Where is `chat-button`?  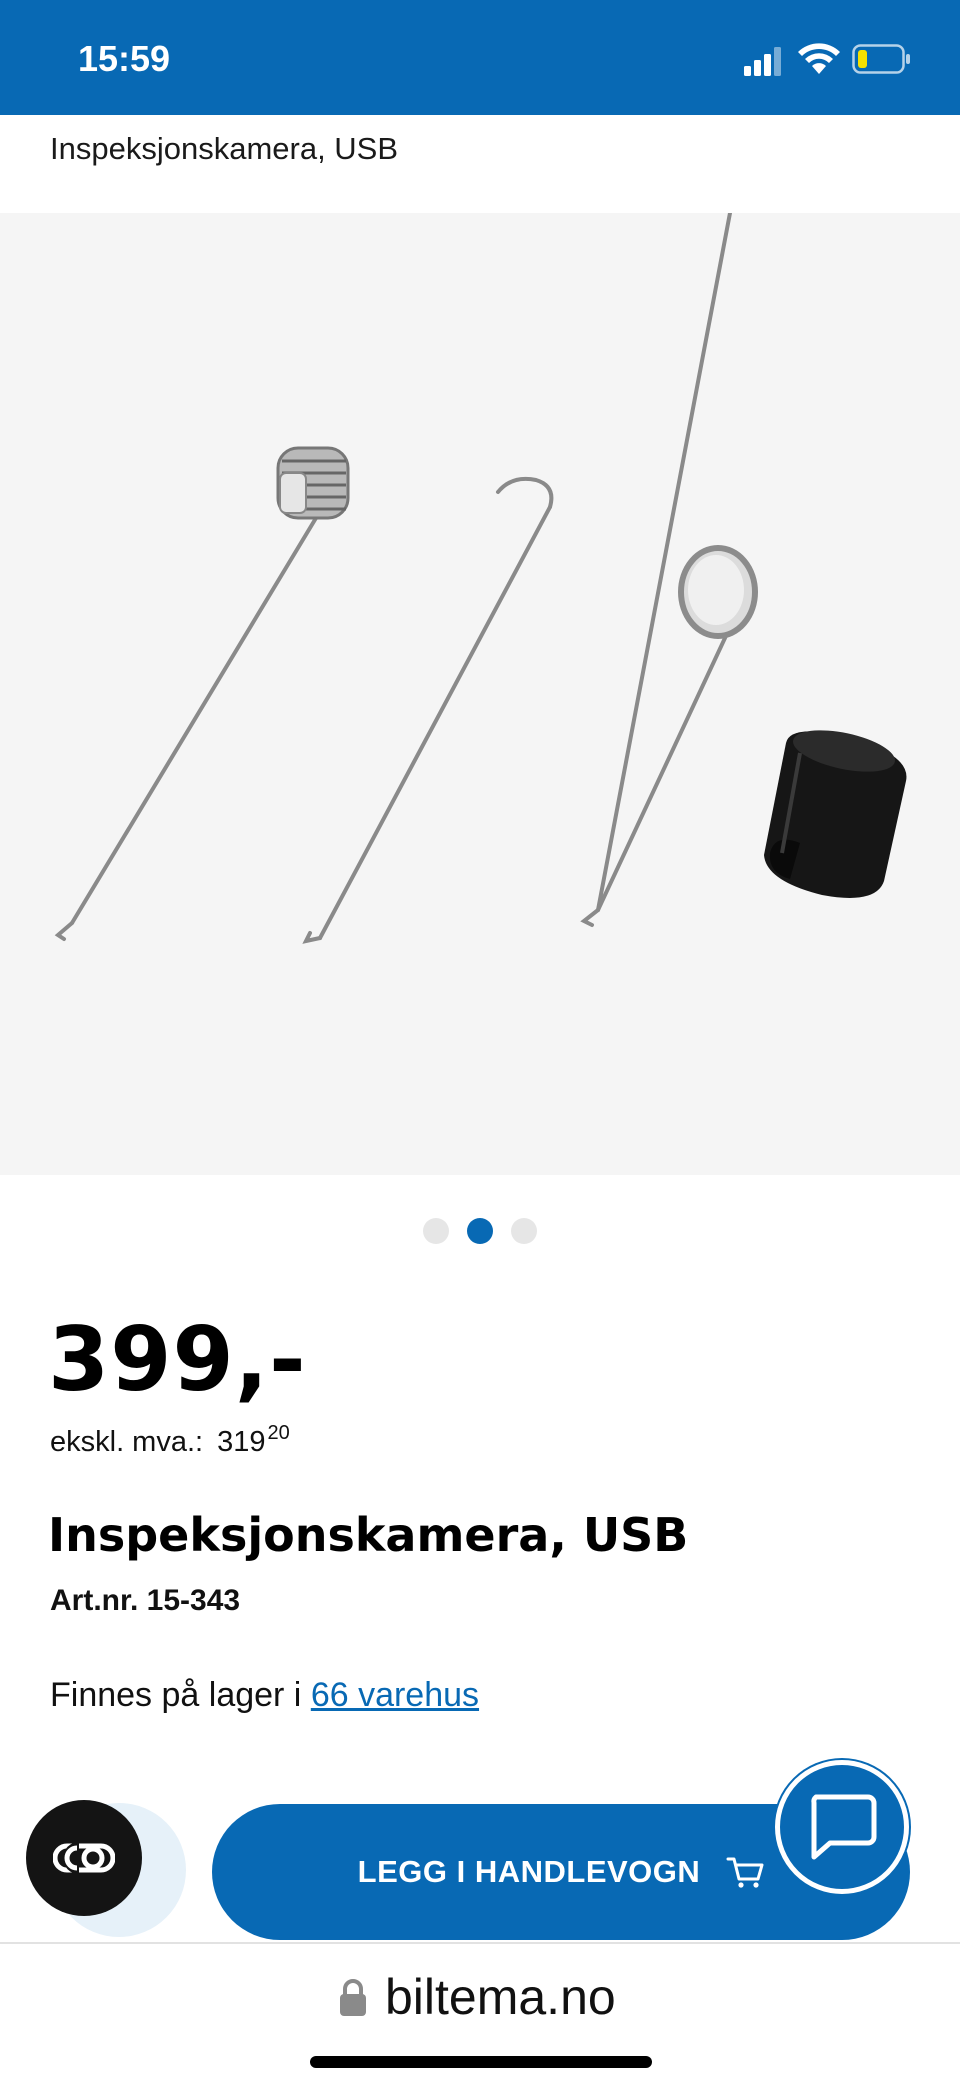 chat-button is located at coordinates (842, 1827).